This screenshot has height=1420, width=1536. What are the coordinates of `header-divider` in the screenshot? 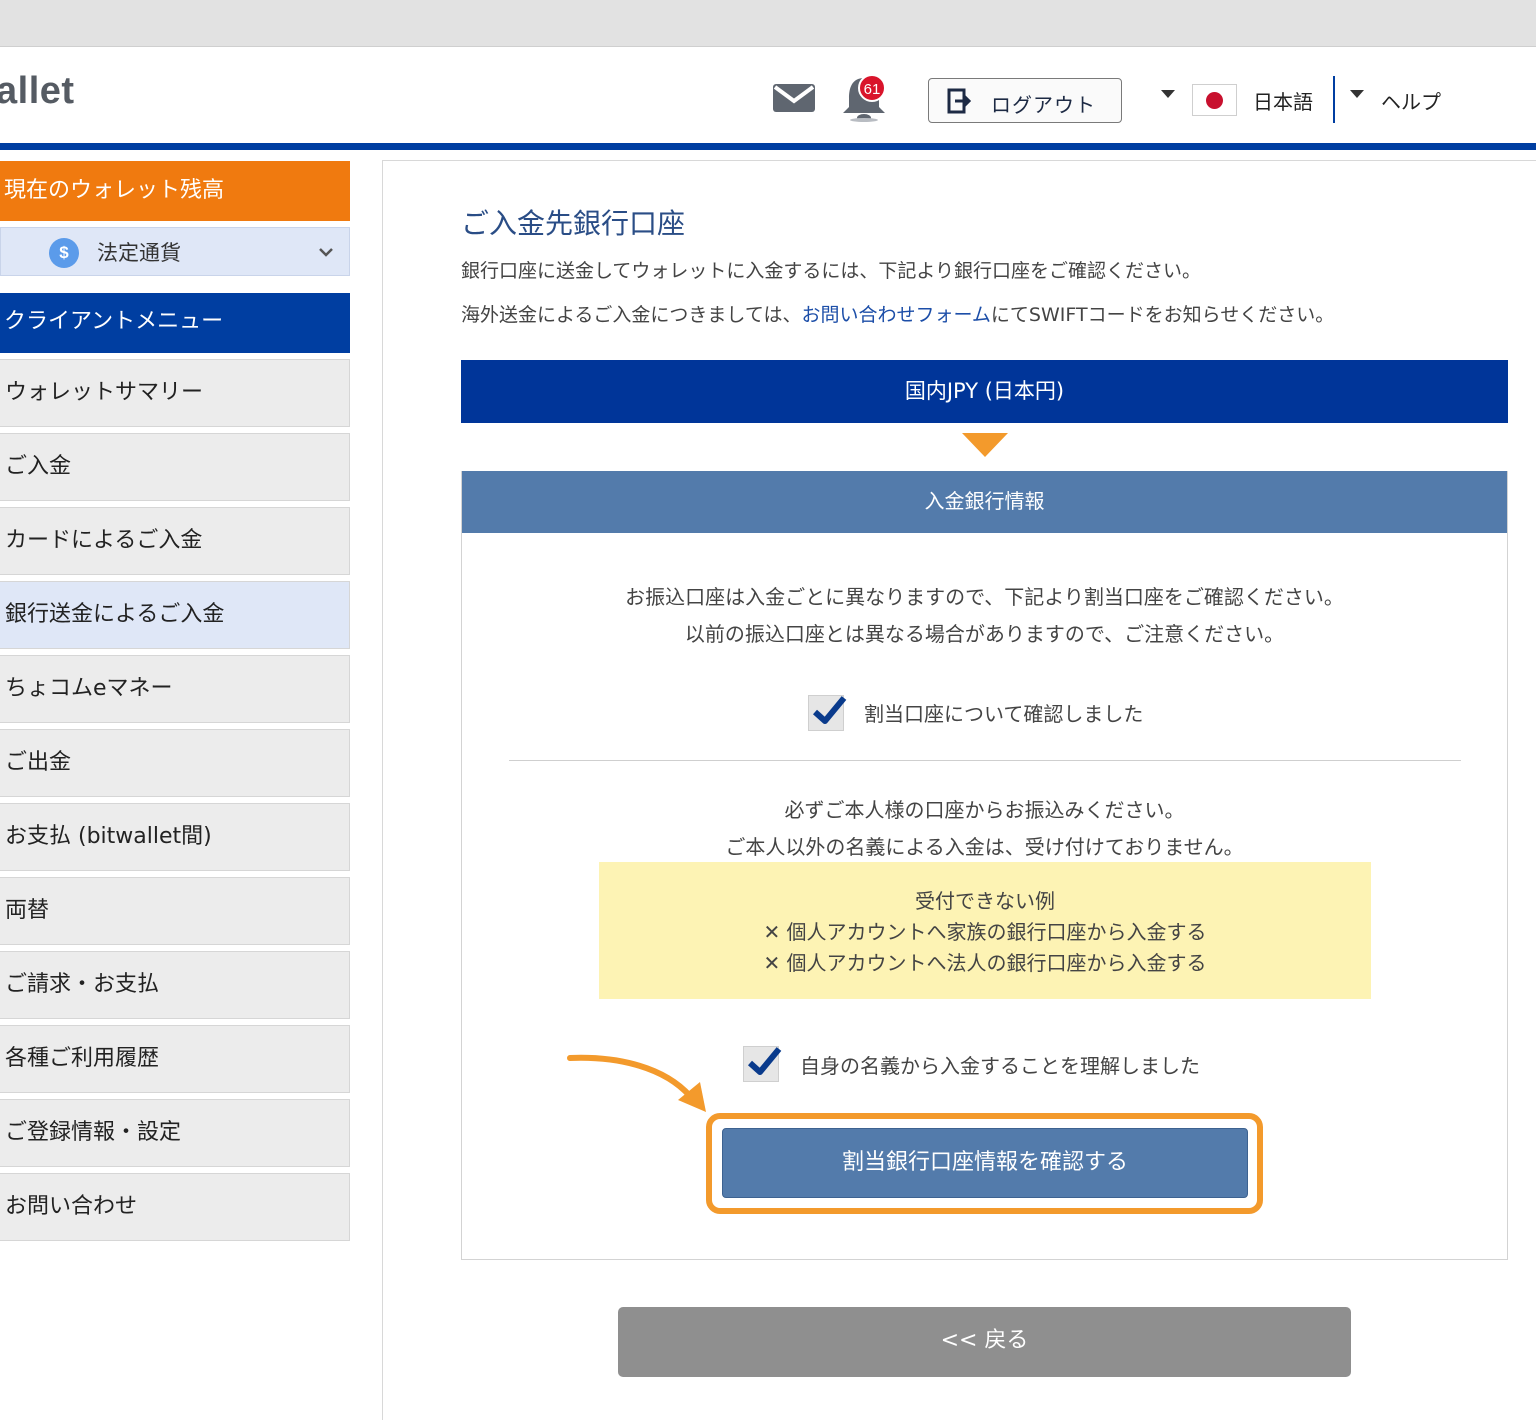 It's located at (1334, 99).